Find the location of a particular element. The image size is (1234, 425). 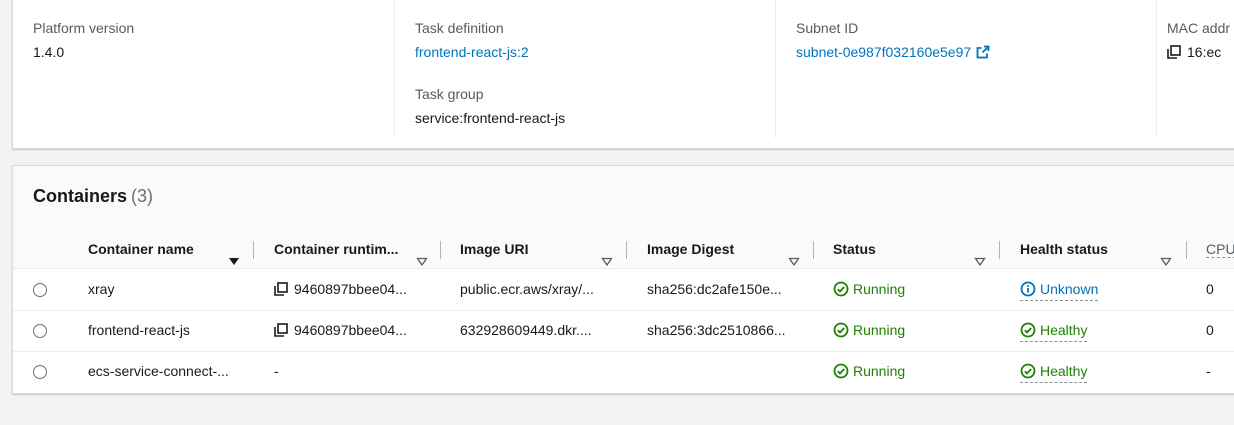

task-definition-label: Task definition is located at coordinates (459, 28).